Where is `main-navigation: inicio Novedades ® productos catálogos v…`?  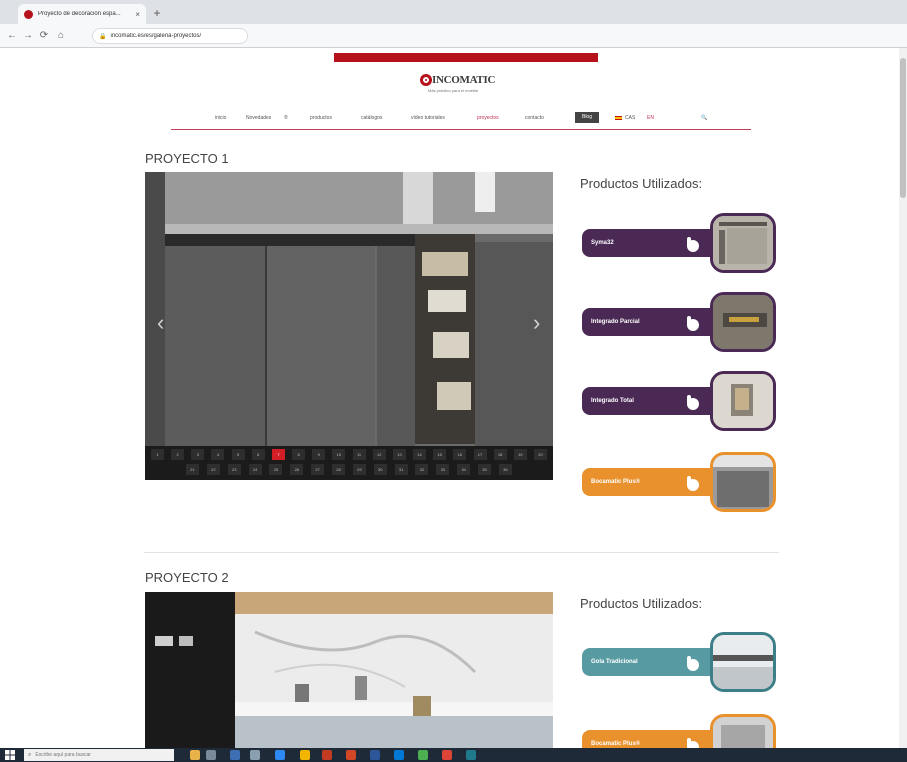
main-navigation: inicio Novedades ® productos catálogos v… is located at coordinates (461, 120).